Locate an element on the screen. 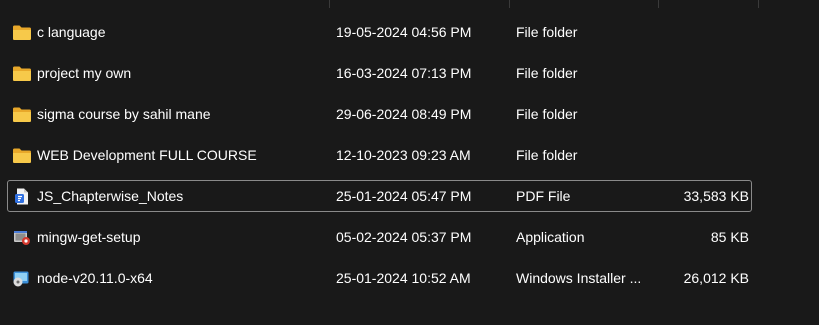 The width and height of the screenshot is (819, 325). column-header-strip is located at coordinates (409, 4).